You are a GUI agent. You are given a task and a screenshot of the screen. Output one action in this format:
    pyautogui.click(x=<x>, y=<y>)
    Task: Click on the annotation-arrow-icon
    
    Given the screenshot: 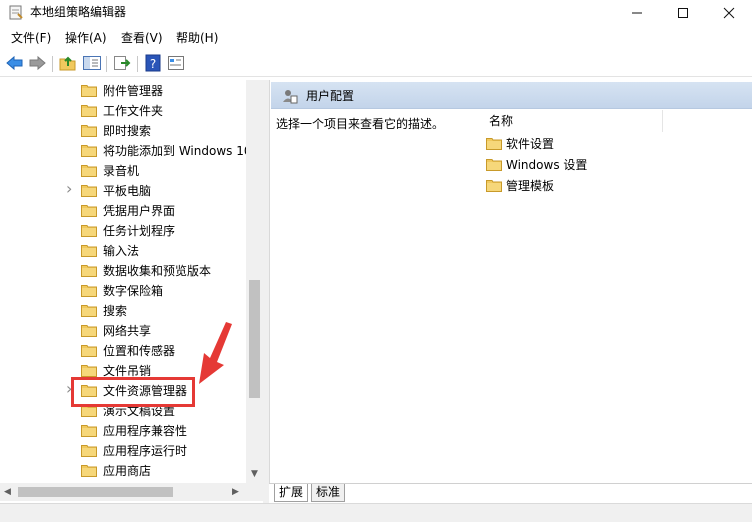 What is the action you would take?
    pyautogui.click(x=215, y=353)
    